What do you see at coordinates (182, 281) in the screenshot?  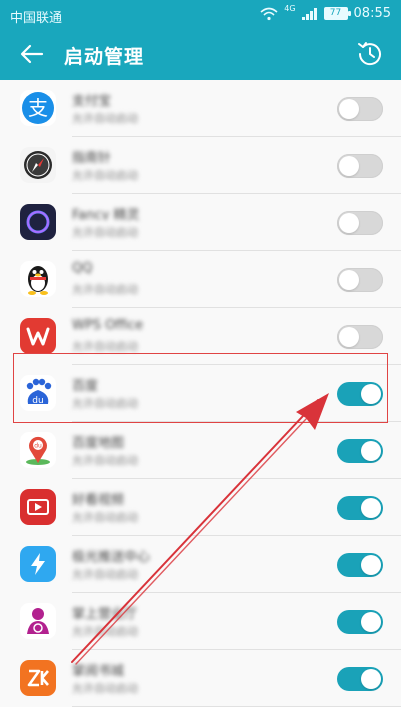 I see `app-text: QQ 允许自动启动` at bounding box center [182, 281].